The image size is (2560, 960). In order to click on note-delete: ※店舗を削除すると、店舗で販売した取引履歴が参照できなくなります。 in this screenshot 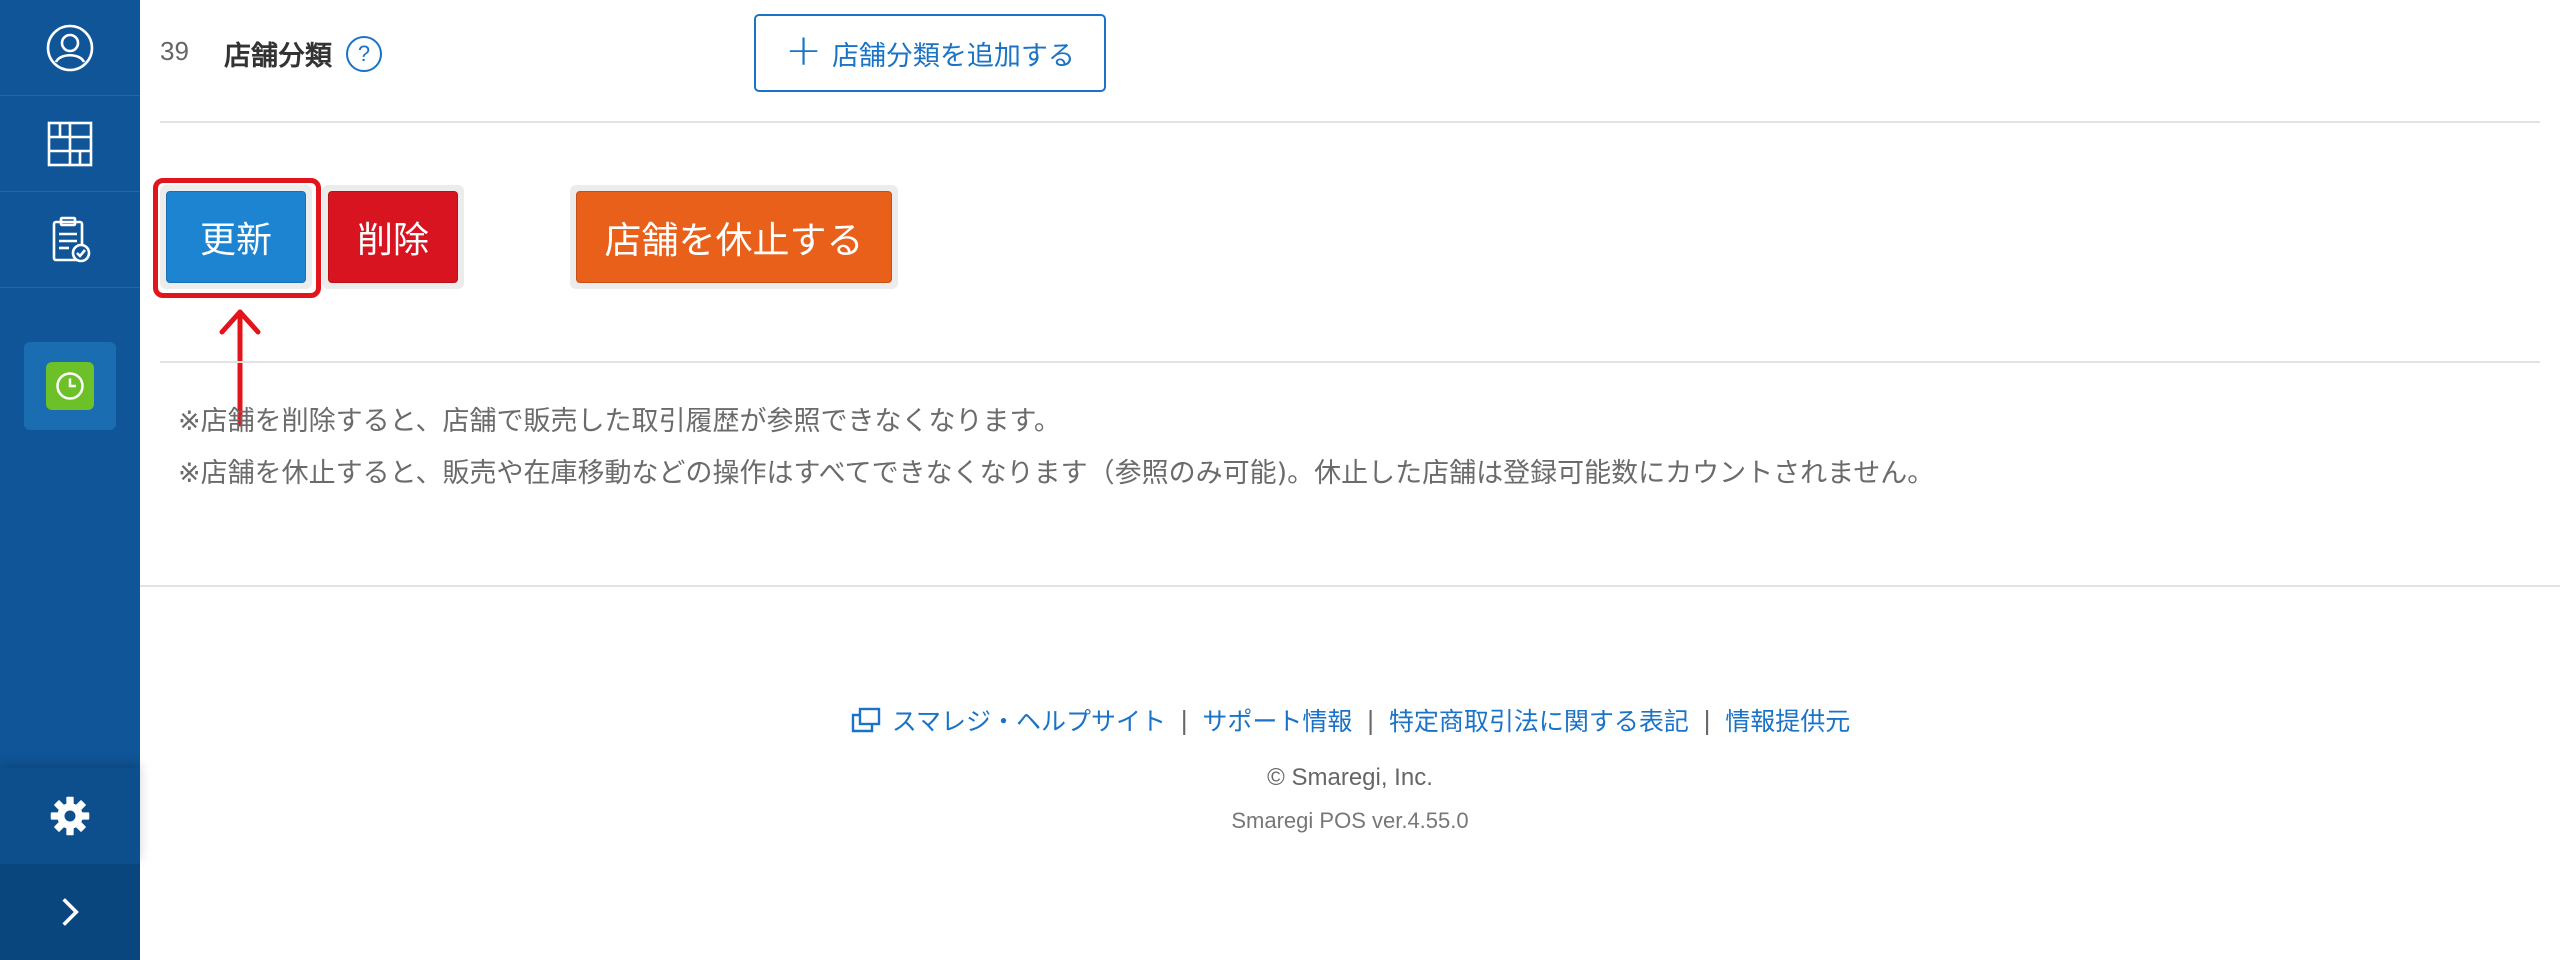, I will do `click(619, 421)`.